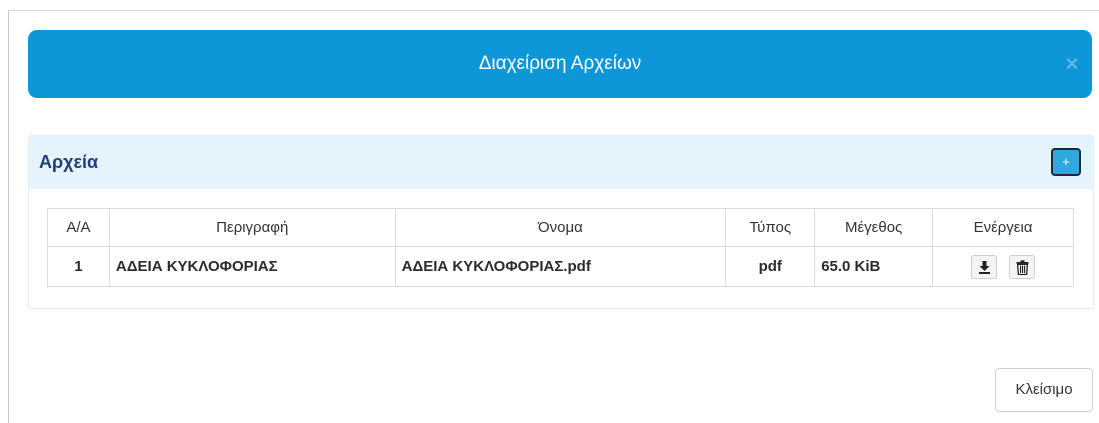 Image resolution: width=1099 pixels, height=423 pixels. Describe the element at coordinates (553, 10) in the screenshot. I see `top-border` at that location.